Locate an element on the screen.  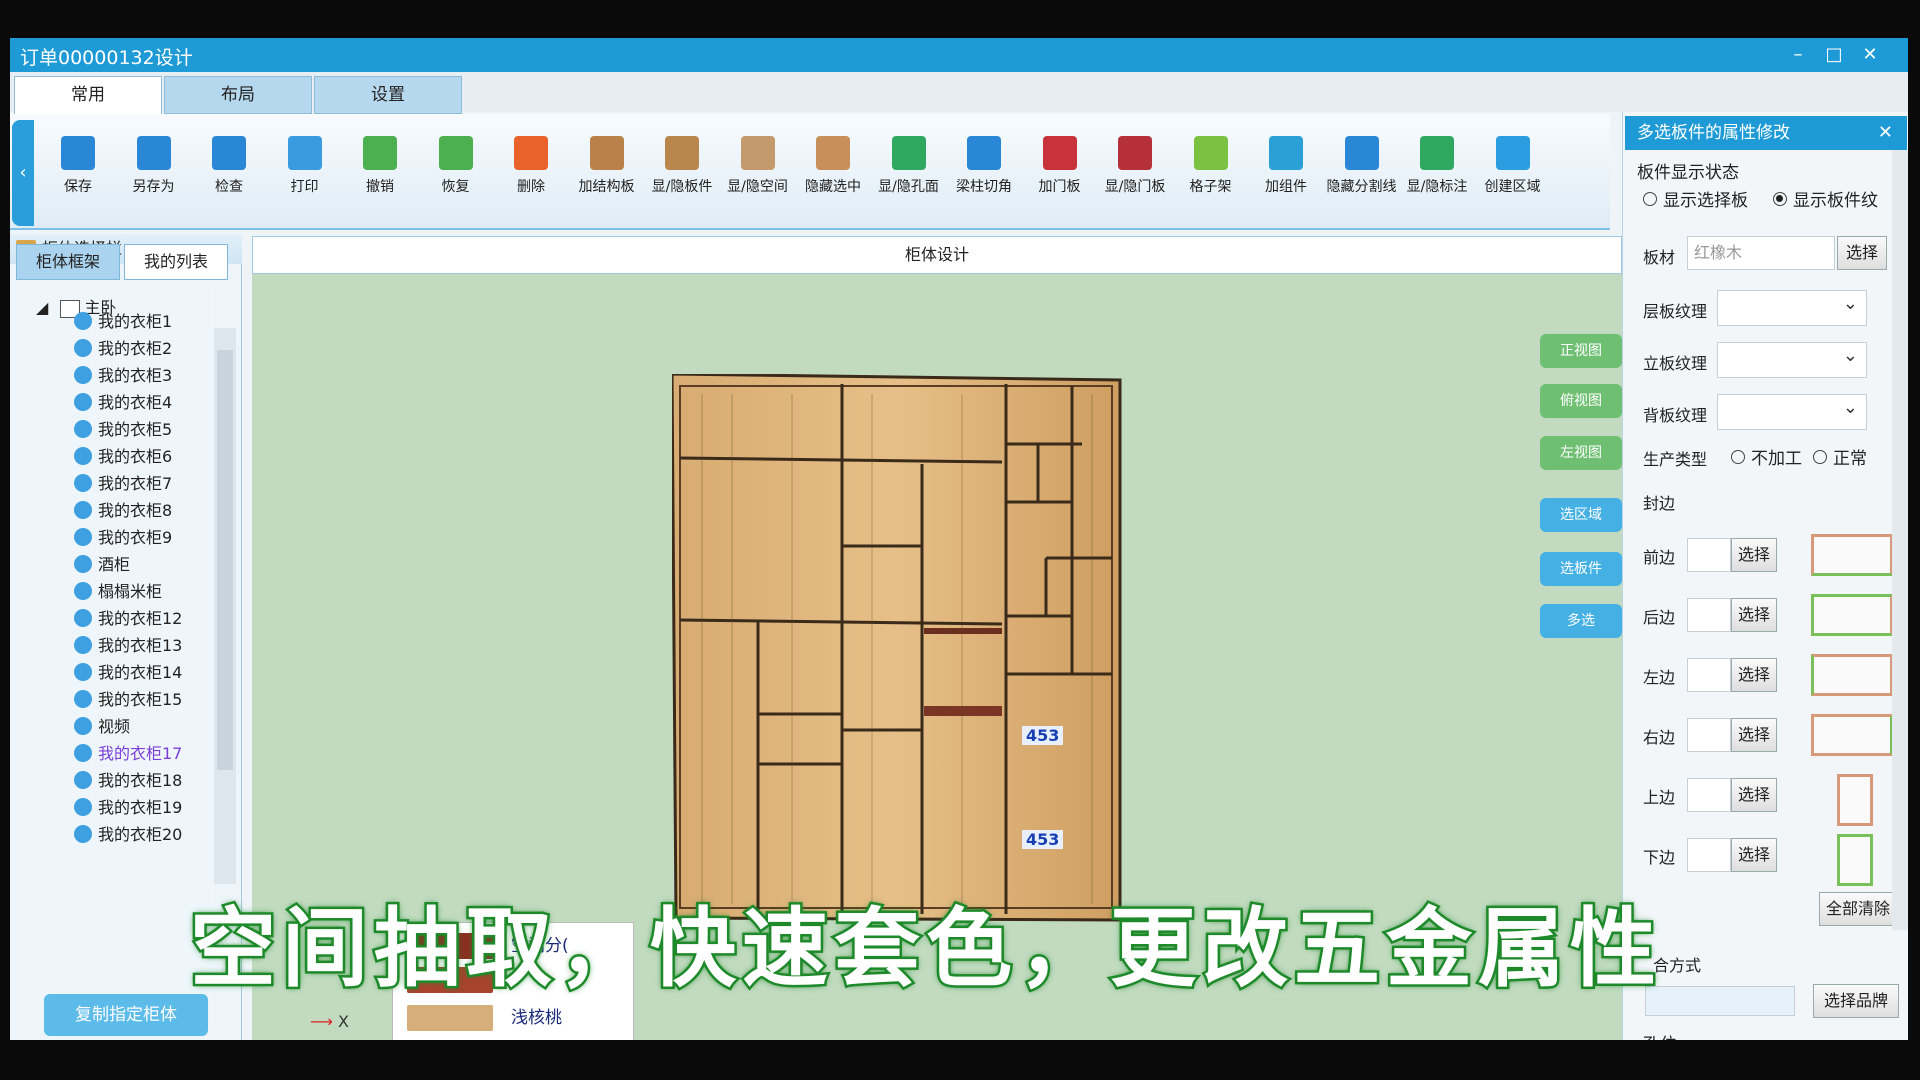
close-icon: ✕ is located at coordinates (1885, 133).